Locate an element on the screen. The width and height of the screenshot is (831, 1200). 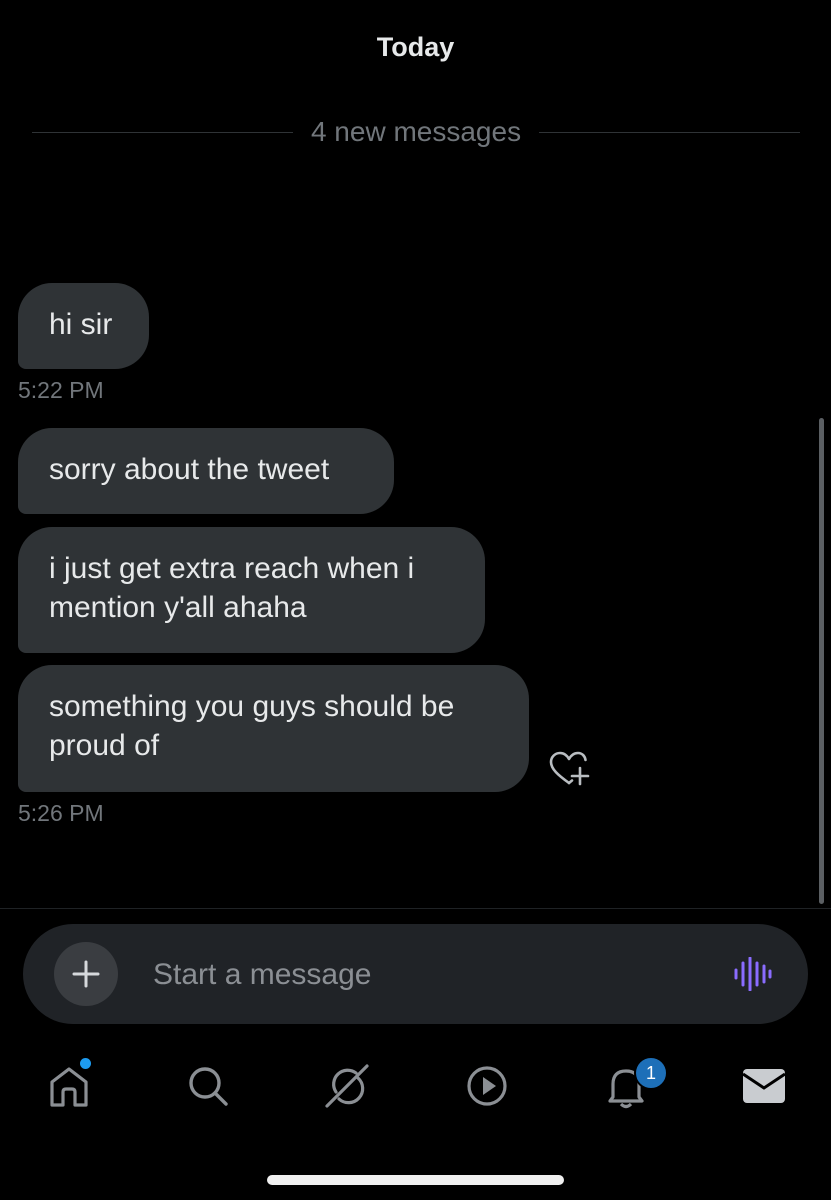
scrollbar is located at coordinates (821, 661).